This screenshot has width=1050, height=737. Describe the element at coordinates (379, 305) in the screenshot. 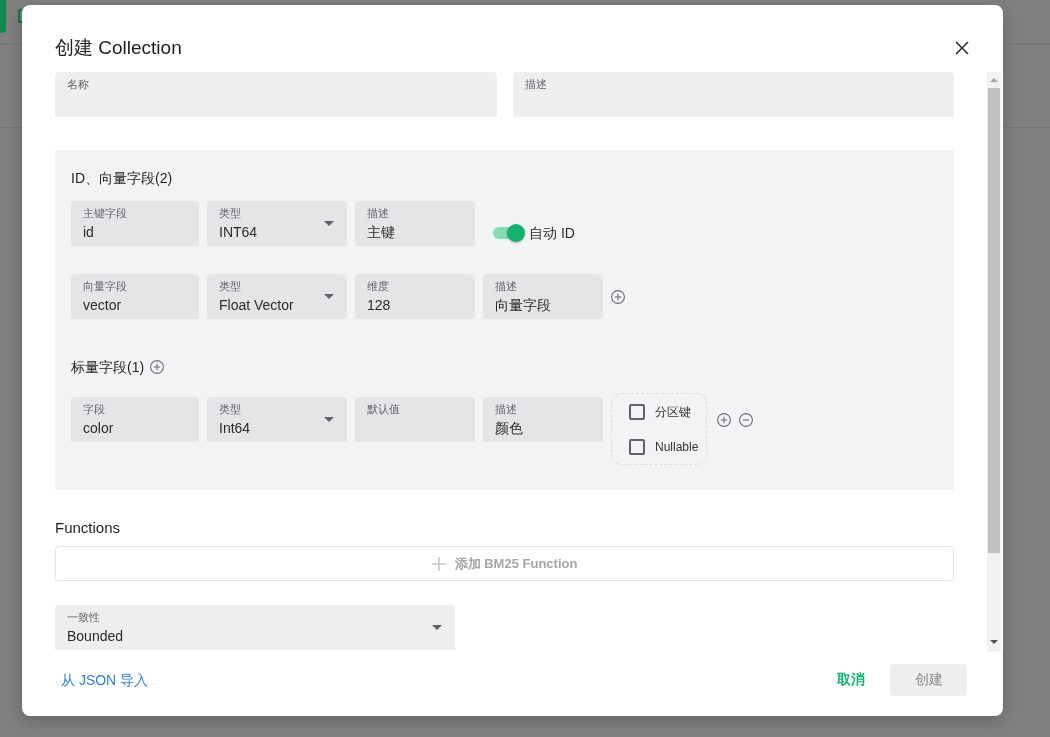

I see `field-value: 128` at that location.